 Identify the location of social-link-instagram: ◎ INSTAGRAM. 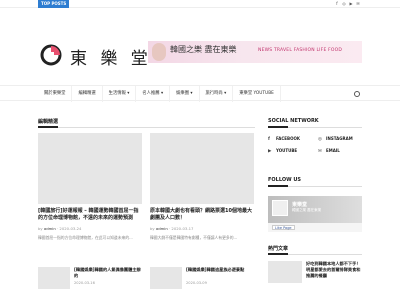
(335, 139).